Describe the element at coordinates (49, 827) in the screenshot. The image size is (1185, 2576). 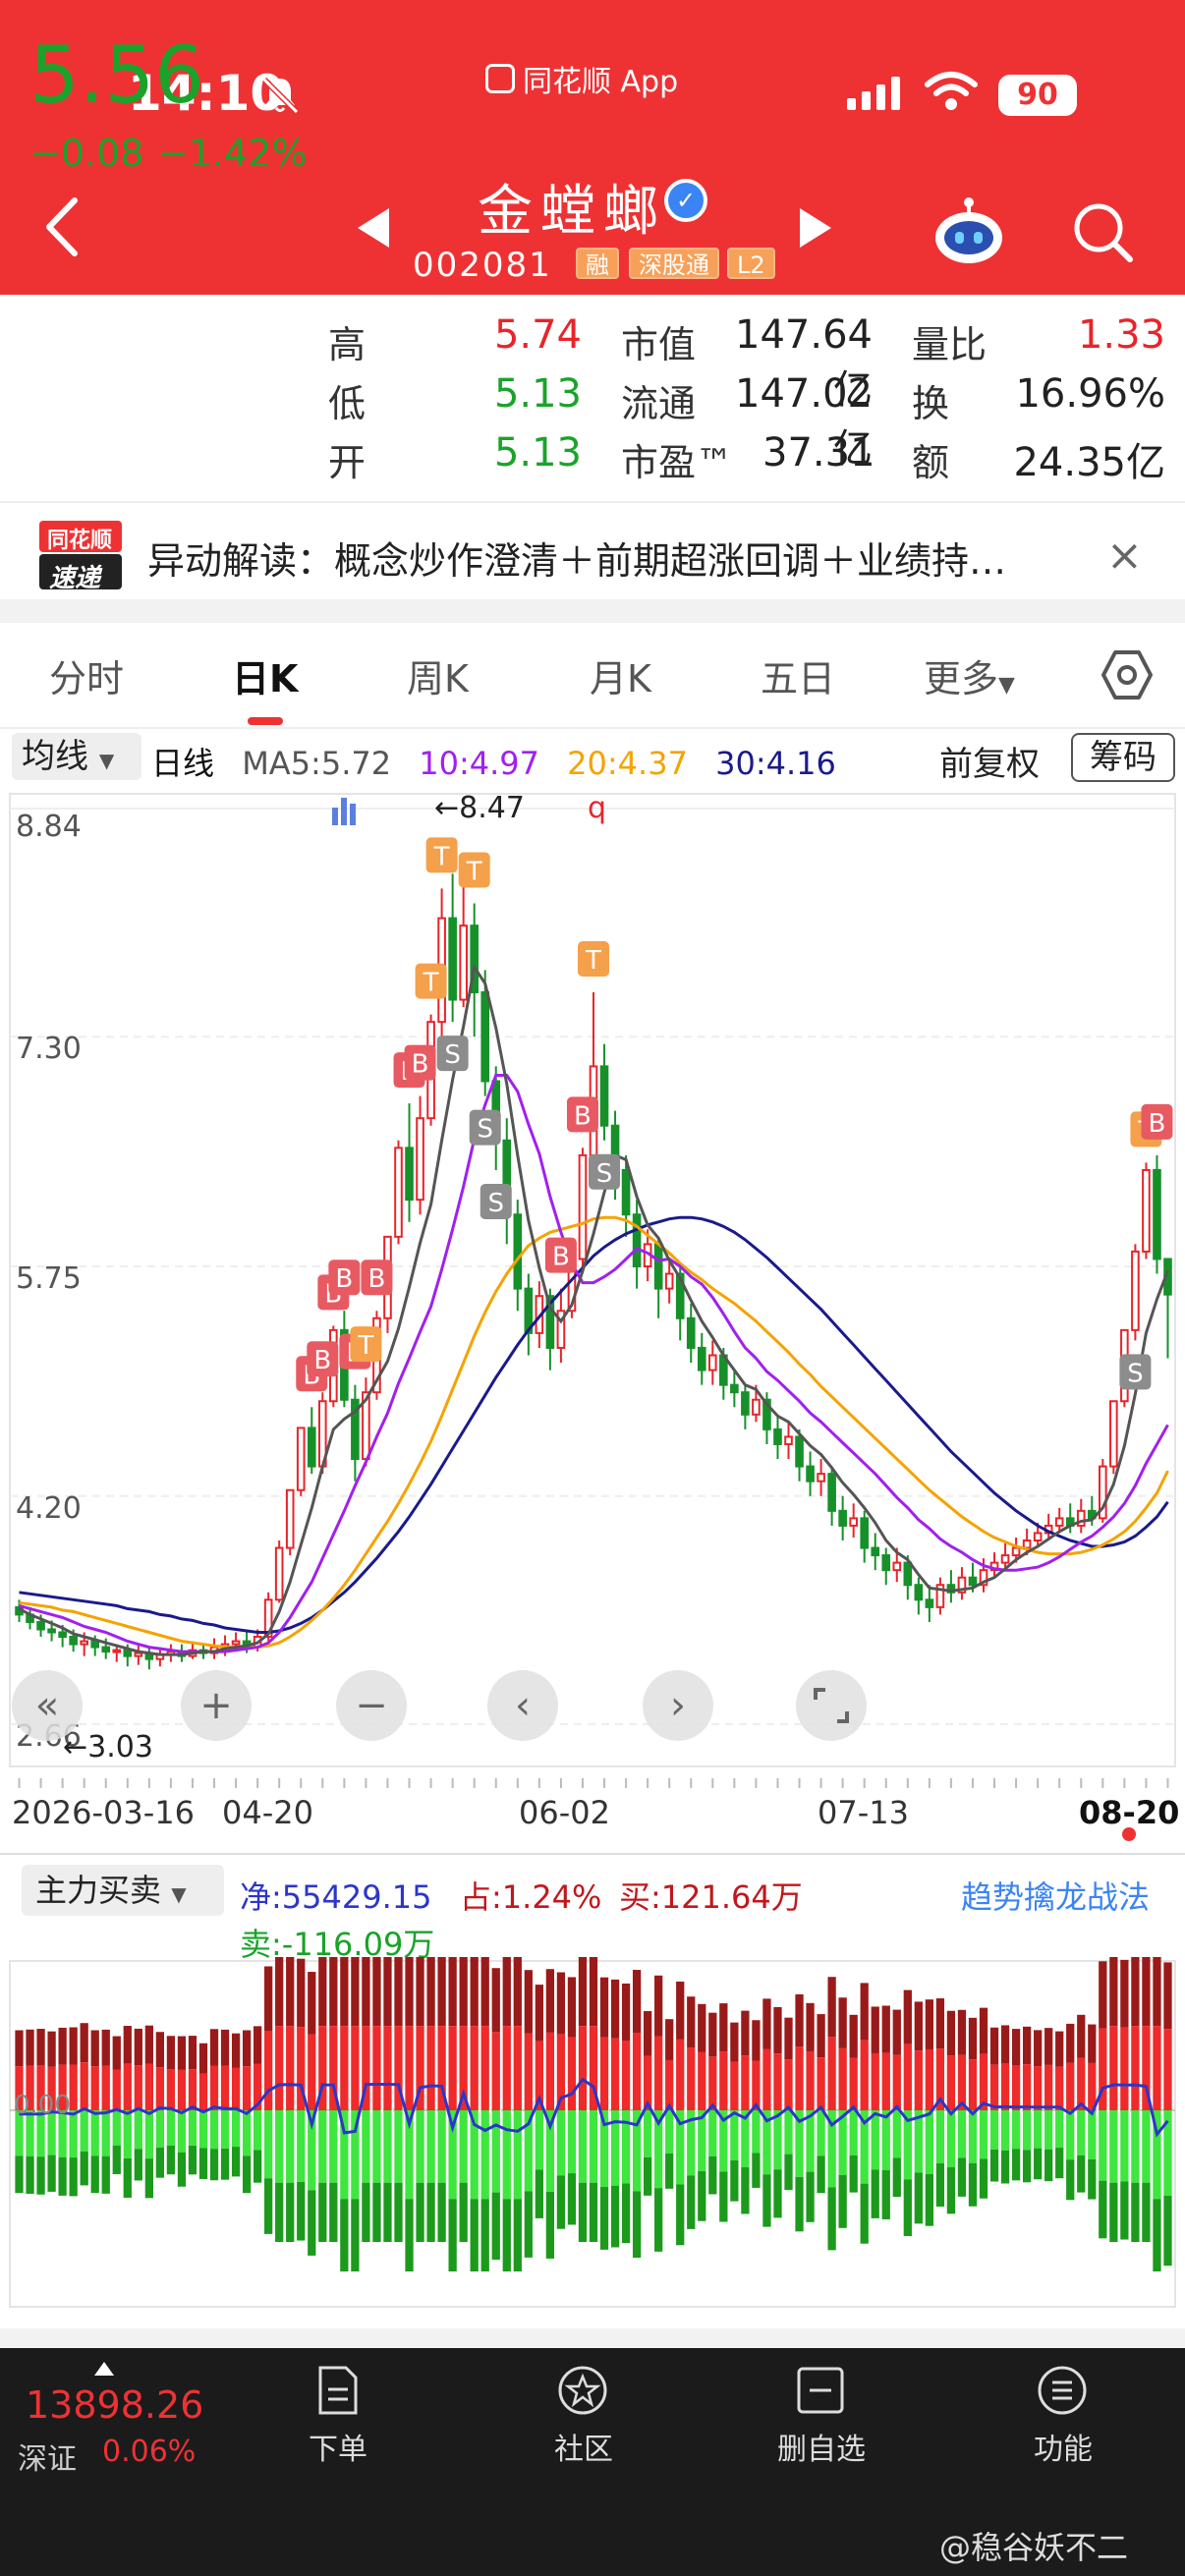
I see `y-tick-label: 8.84` at that location.